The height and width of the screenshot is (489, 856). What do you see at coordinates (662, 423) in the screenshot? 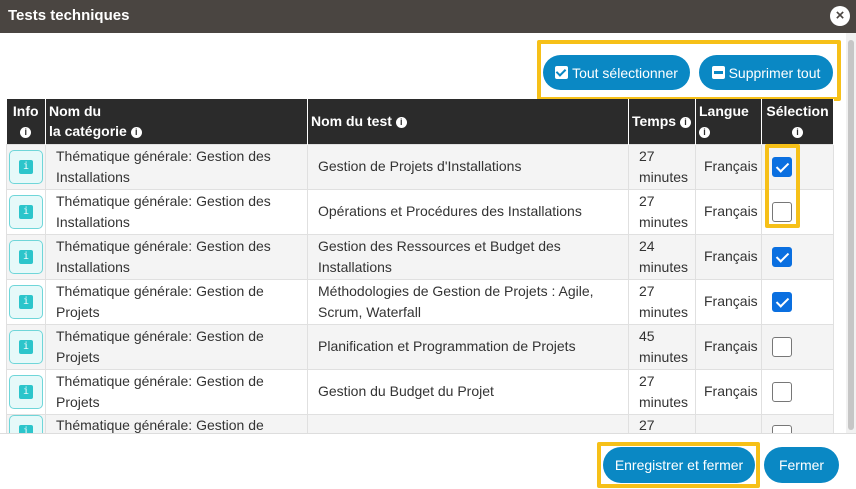
I see `time-cell: 27` at bounding box center [662, 423].